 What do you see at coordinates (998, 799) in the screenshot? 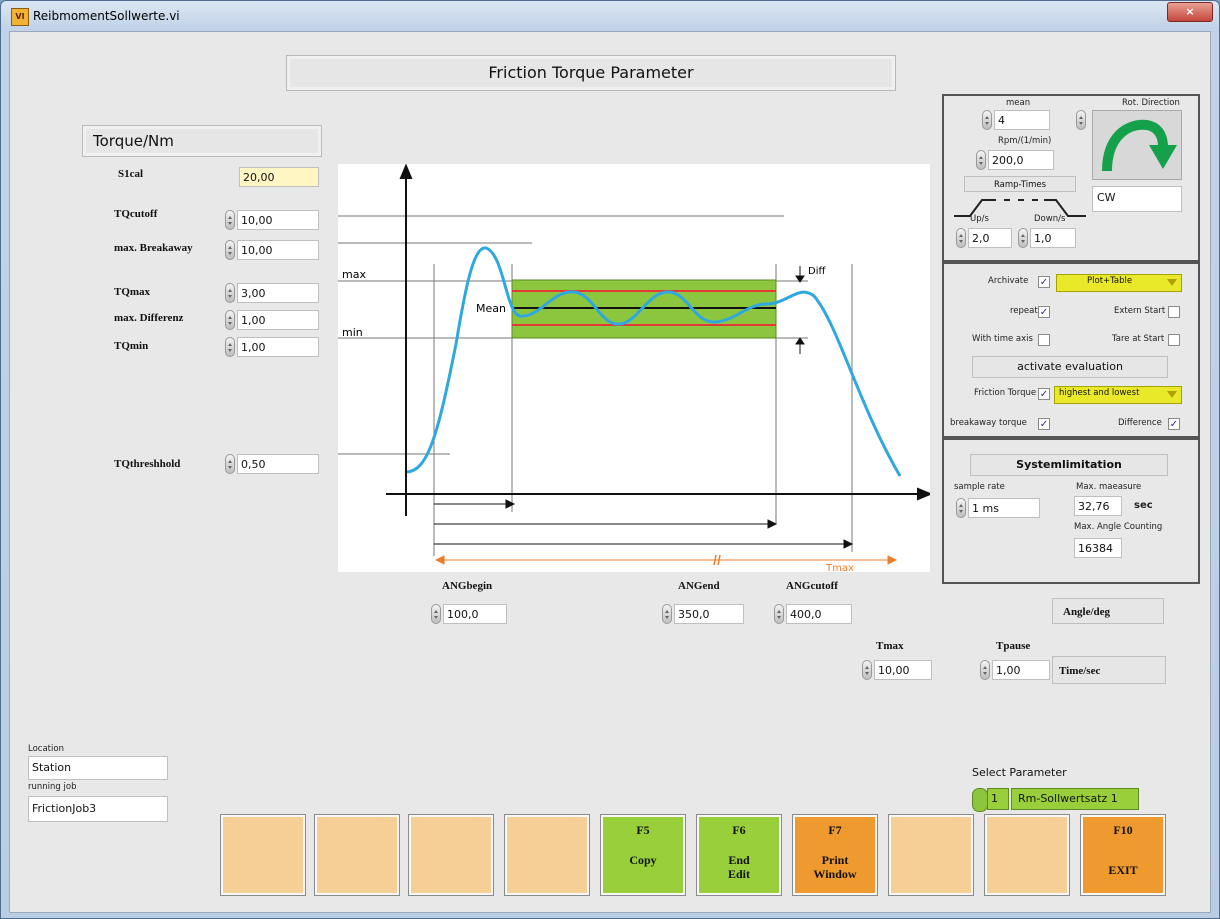
I see `parameter-index: 1` at bounding box center [998, 799].